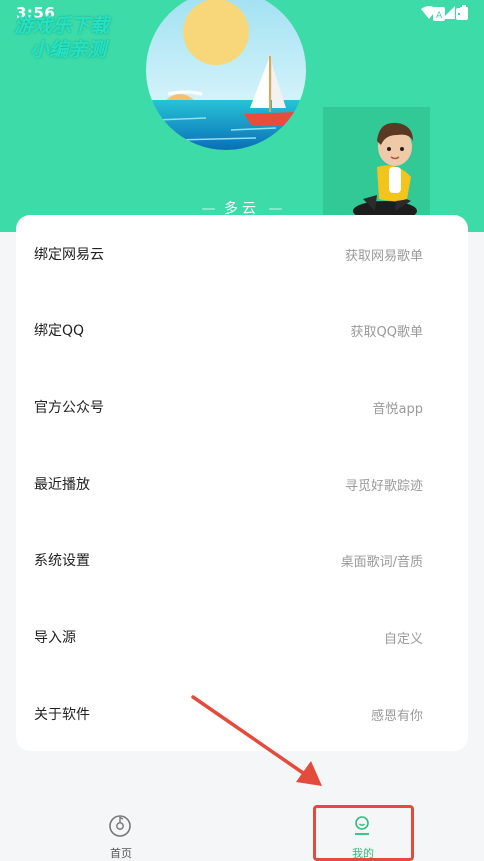 The width and height of the screenshot is (484, 861). Describe the element at coordinates (242, 330) in the screenshot. I see `menu-item-bind-qq: 绑定QQ 获取QQ歌单` at that location.